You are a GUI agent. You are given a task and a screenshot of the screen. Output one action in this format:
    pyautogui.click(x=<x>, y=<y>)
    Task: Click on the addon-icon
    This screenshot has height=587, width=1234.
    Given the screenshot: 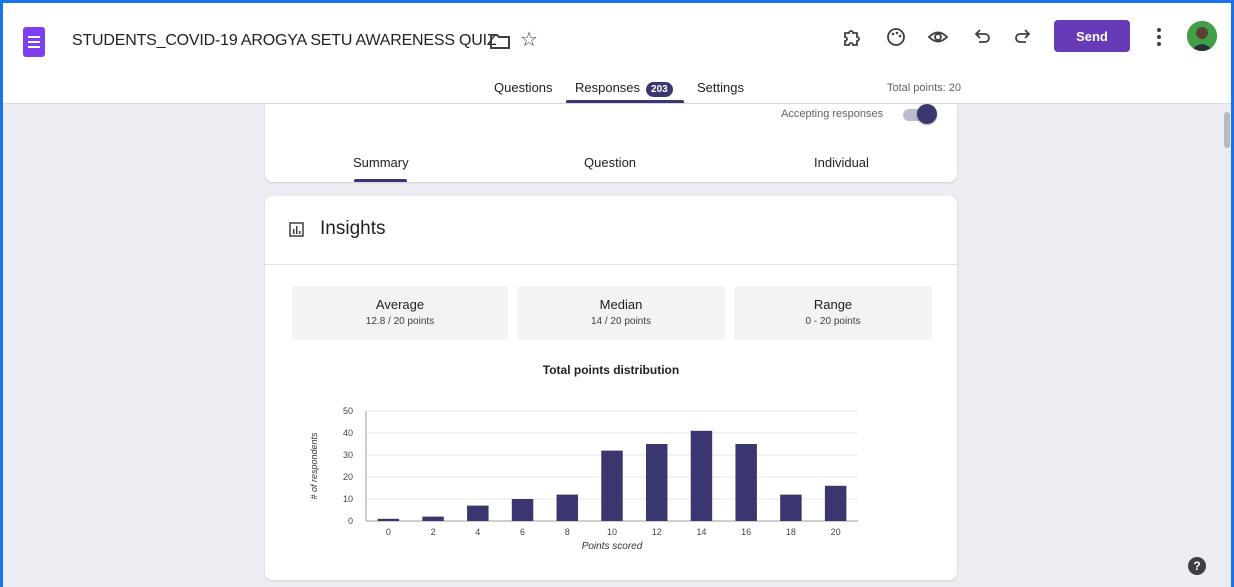 What is the action you would take?
    pyautogui.click(x=852, y=37)
    